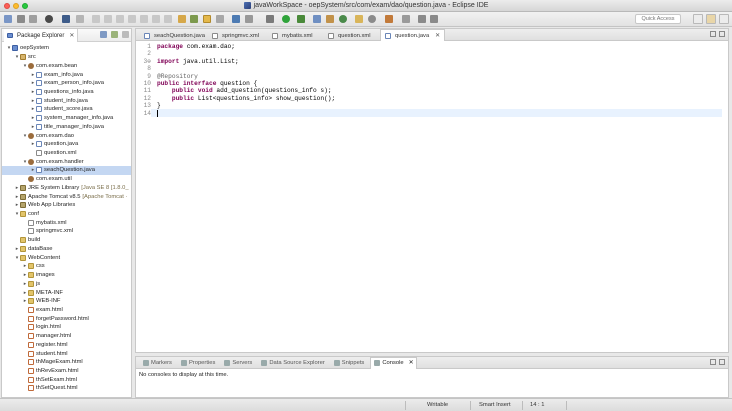 The height and width of the screenshot is (411, 732). What do you see at coordinates (49, 19) in the screenshot?
I see `debug-menu-icon` at bounding box center [49, 19].